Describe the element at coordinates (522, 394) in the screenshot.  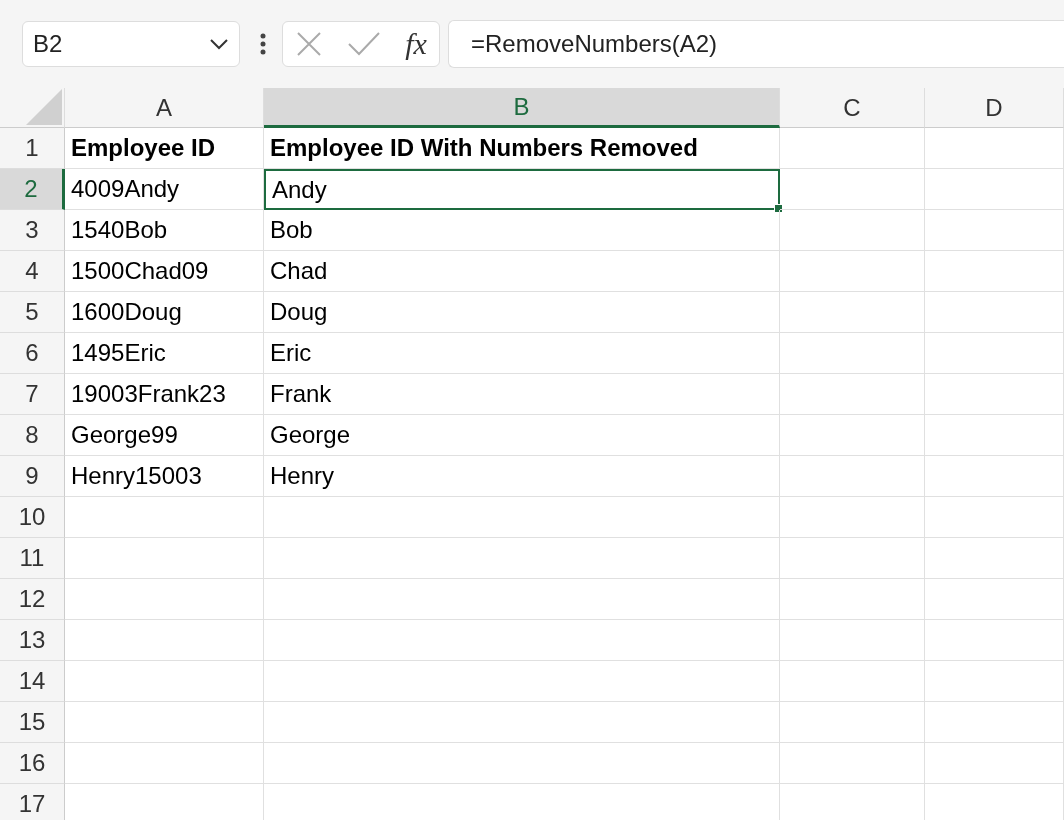
I see `table-cell: Frank` at that location.